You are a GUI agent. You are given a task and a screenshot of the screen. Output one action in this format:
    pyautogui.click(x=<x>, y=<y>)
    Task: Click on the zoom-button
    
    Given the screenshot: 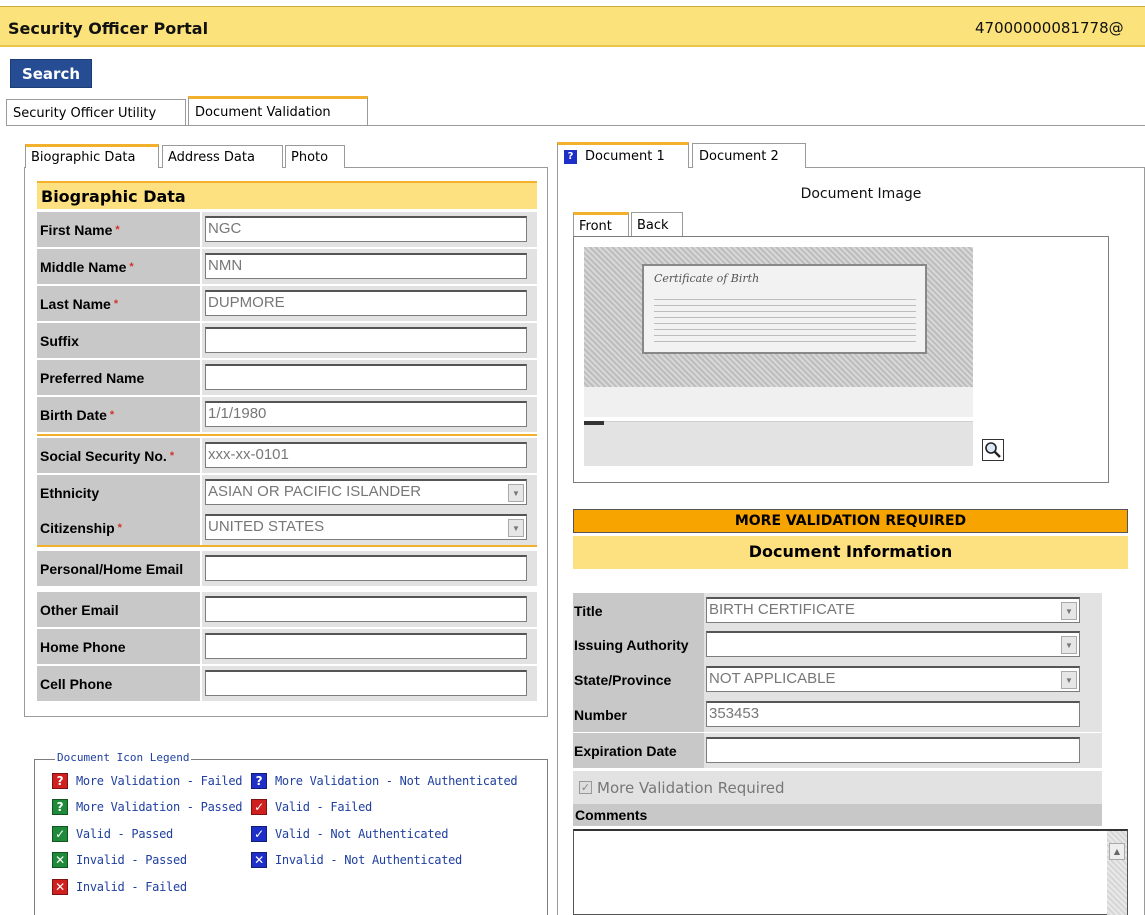 What is the action you would take?
    pyautogui.click(x=993, y=450)
    